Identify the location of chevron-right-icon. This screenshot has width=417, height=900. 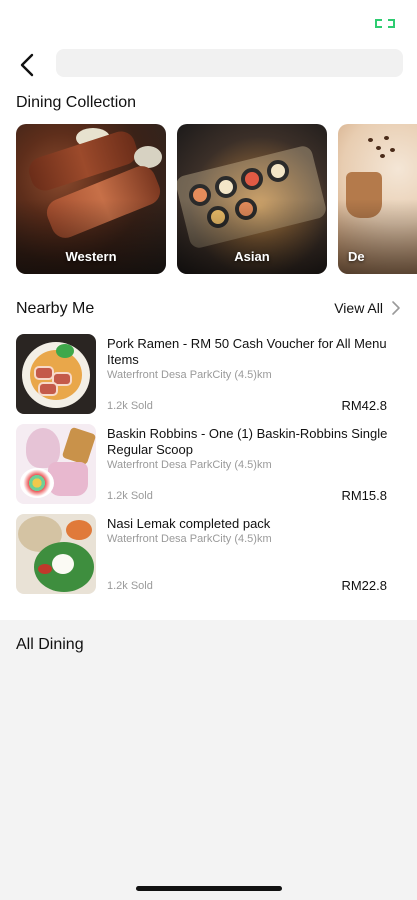
(396, 308).